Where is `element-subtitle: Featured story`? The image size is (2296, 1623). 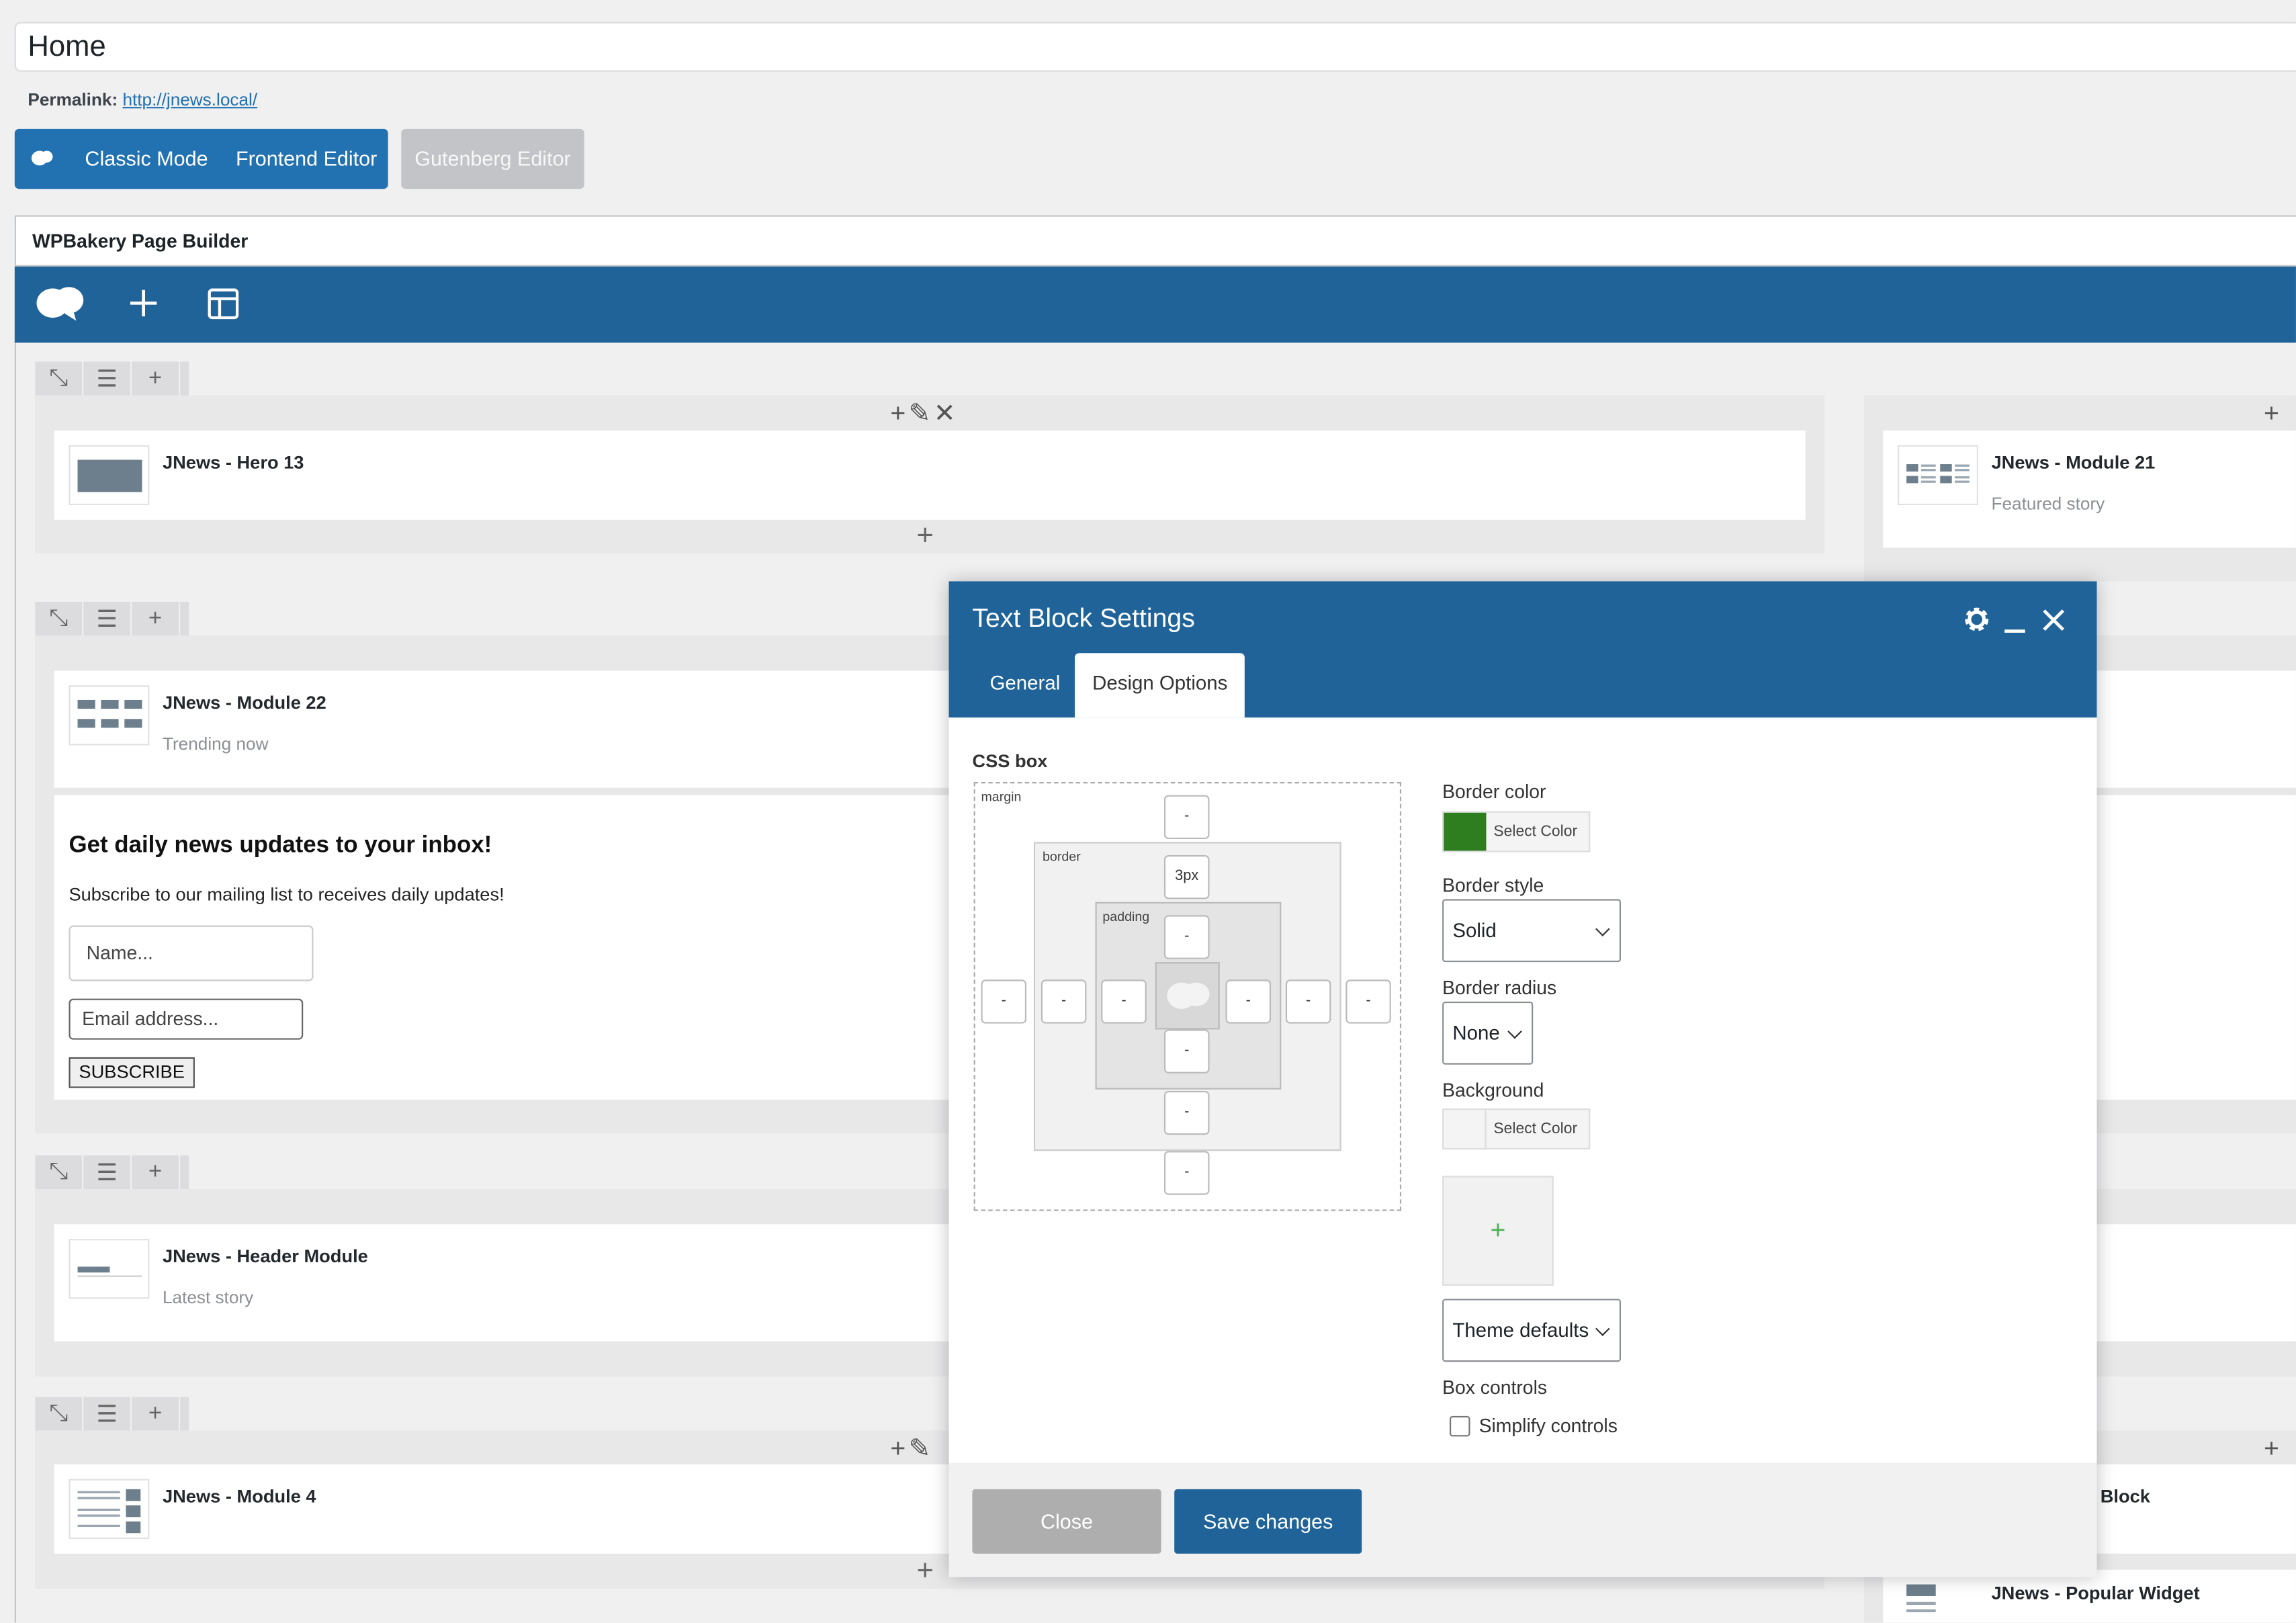 element-subtitle: Featured story is located at coordinates (2048, 504).